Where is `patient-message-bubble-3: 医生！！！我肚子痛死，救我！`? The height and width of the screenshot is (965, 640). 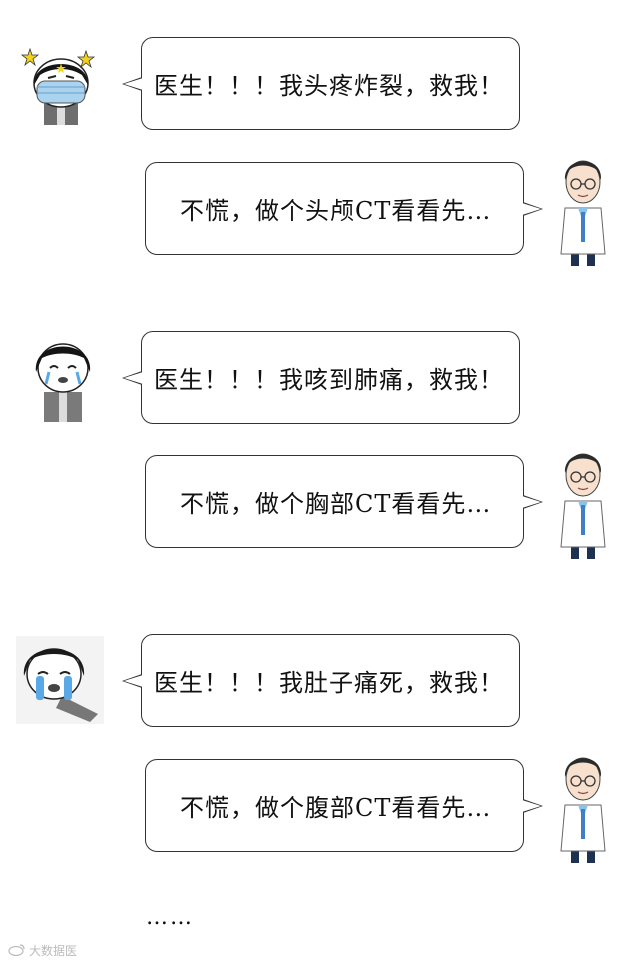 patient-message-bubble-3: 医生！！！我肚子痛死，救我！ is located at coordinates (321, 680).